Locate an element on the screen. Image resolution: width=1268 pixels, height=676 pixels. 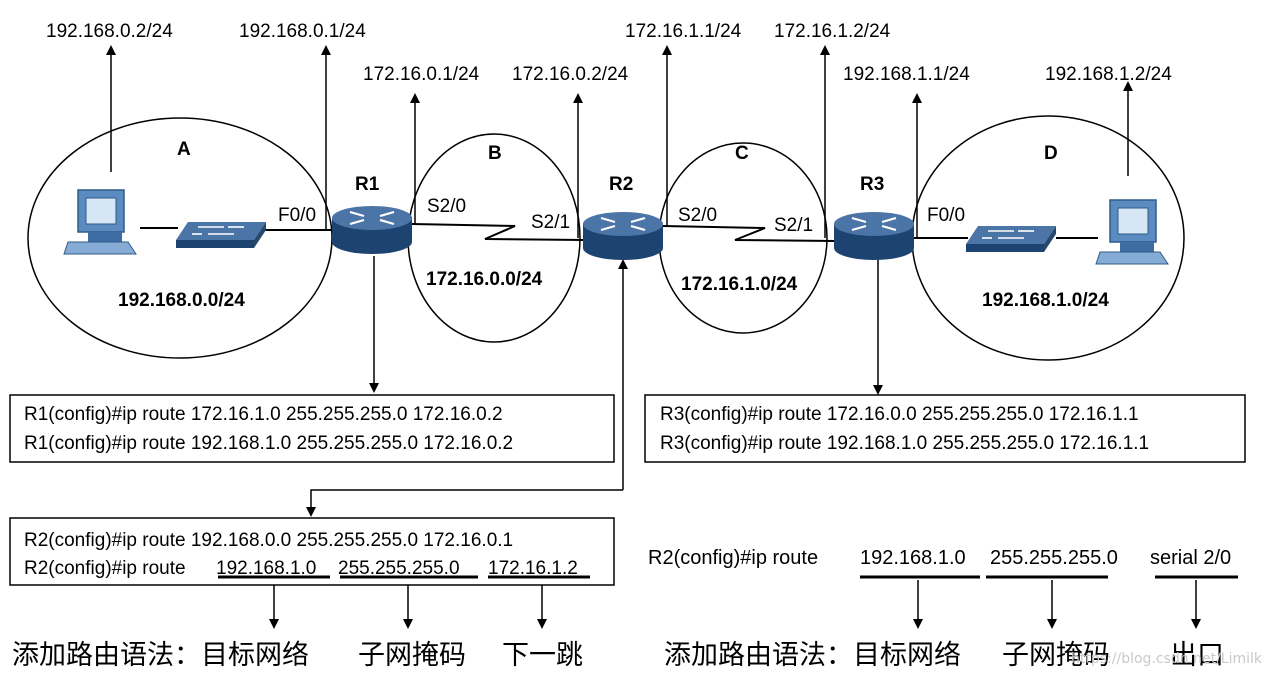
port-r2-s21: S2/1 is located at coordinates (550, 222).